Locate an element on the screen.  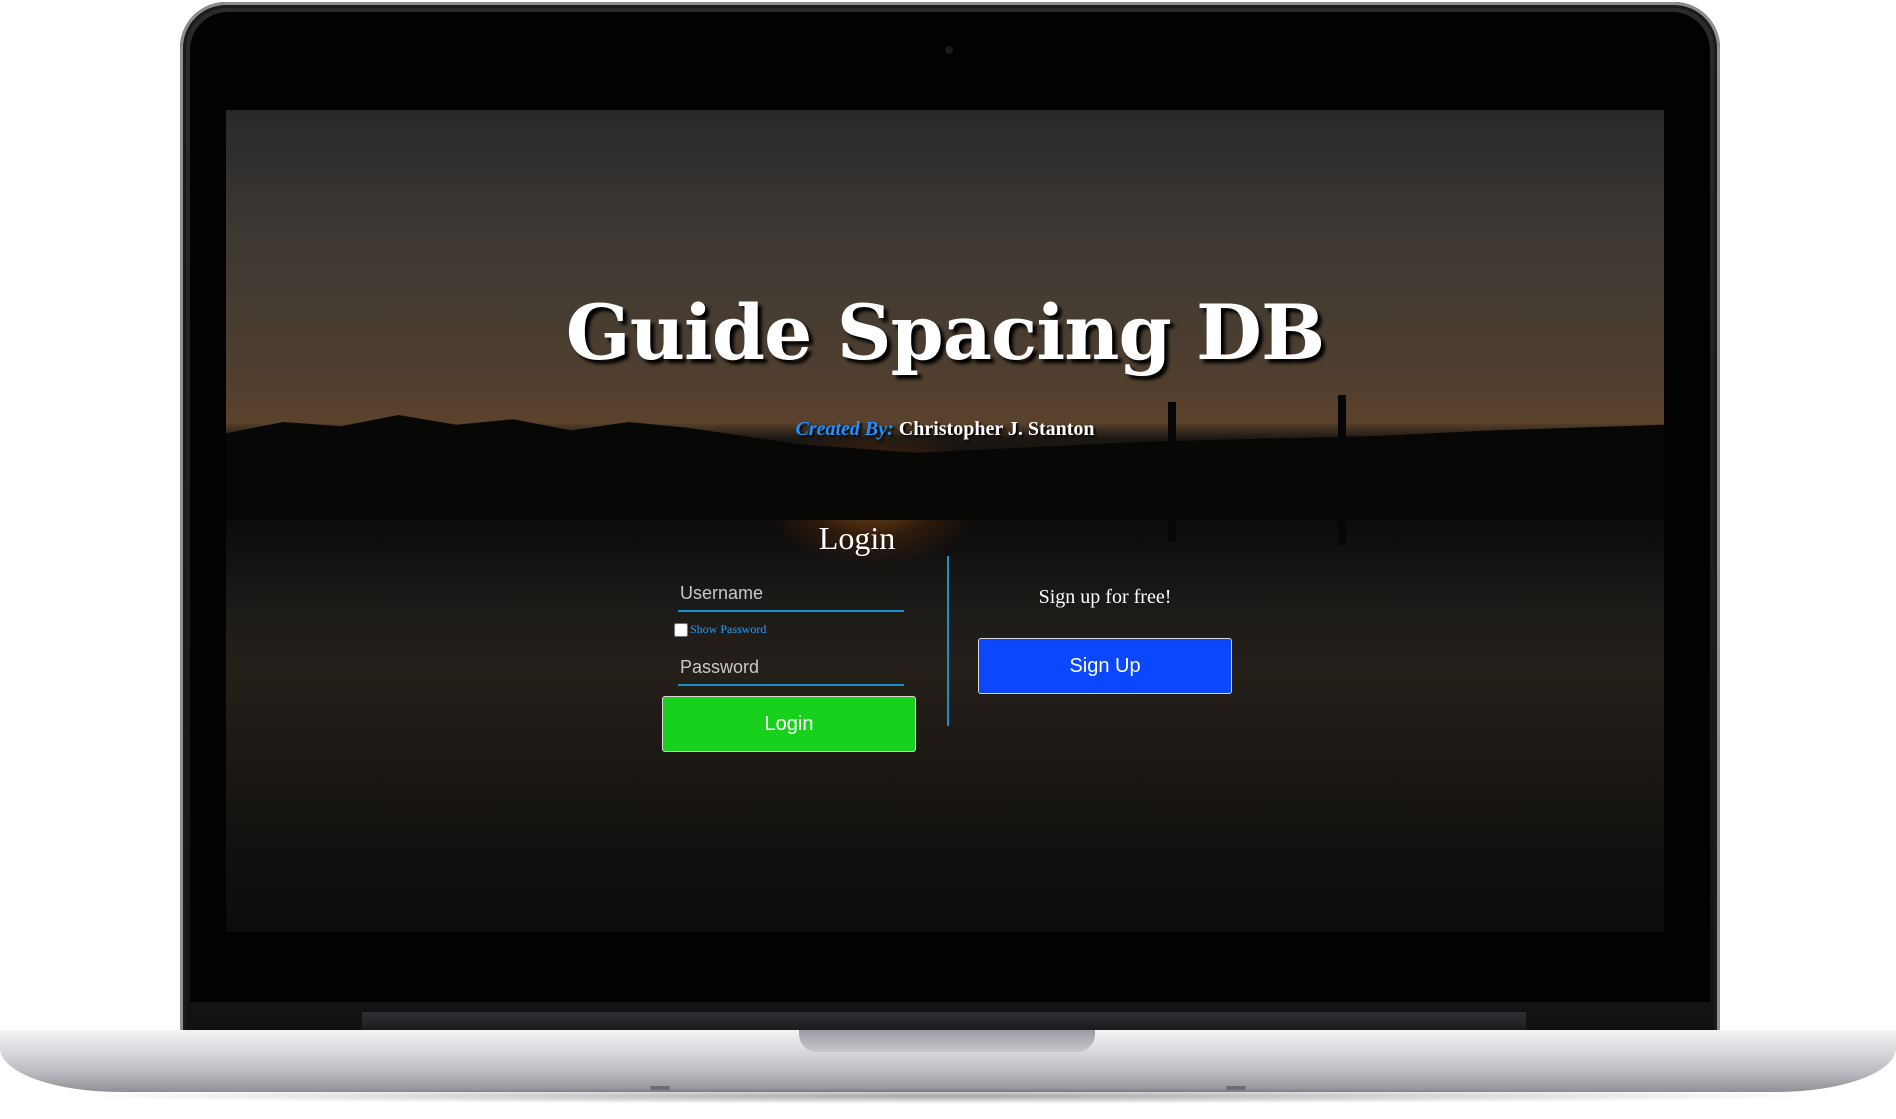
hinge is located at coordinates (944, 1021).